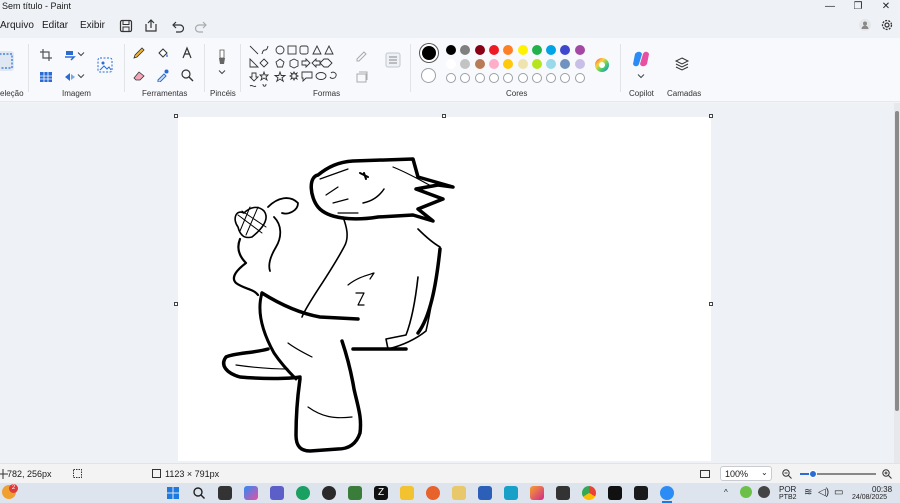 Image resolution: width=900 pixels, height=503 pixels. What do you see at coordinates (485, 493) in the screenshot?
I see `word-icon` at bounding box center [485, 493].